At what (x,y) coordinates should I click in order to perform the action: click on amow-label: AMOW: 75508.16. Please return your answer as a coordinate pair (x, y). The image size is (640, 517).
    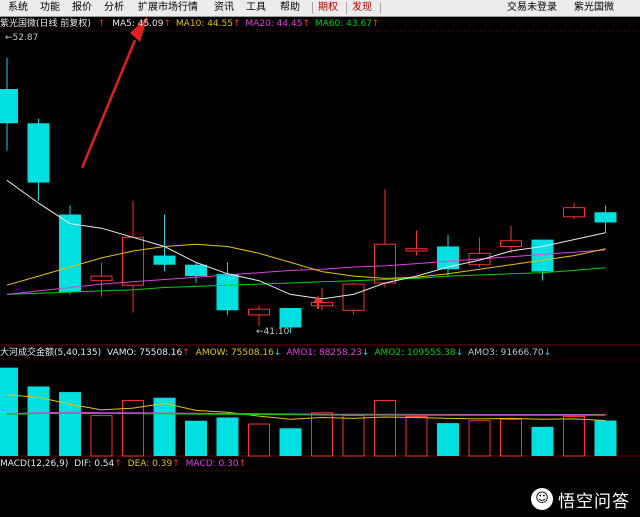
    Looking at the image, I should click on (234, 353).